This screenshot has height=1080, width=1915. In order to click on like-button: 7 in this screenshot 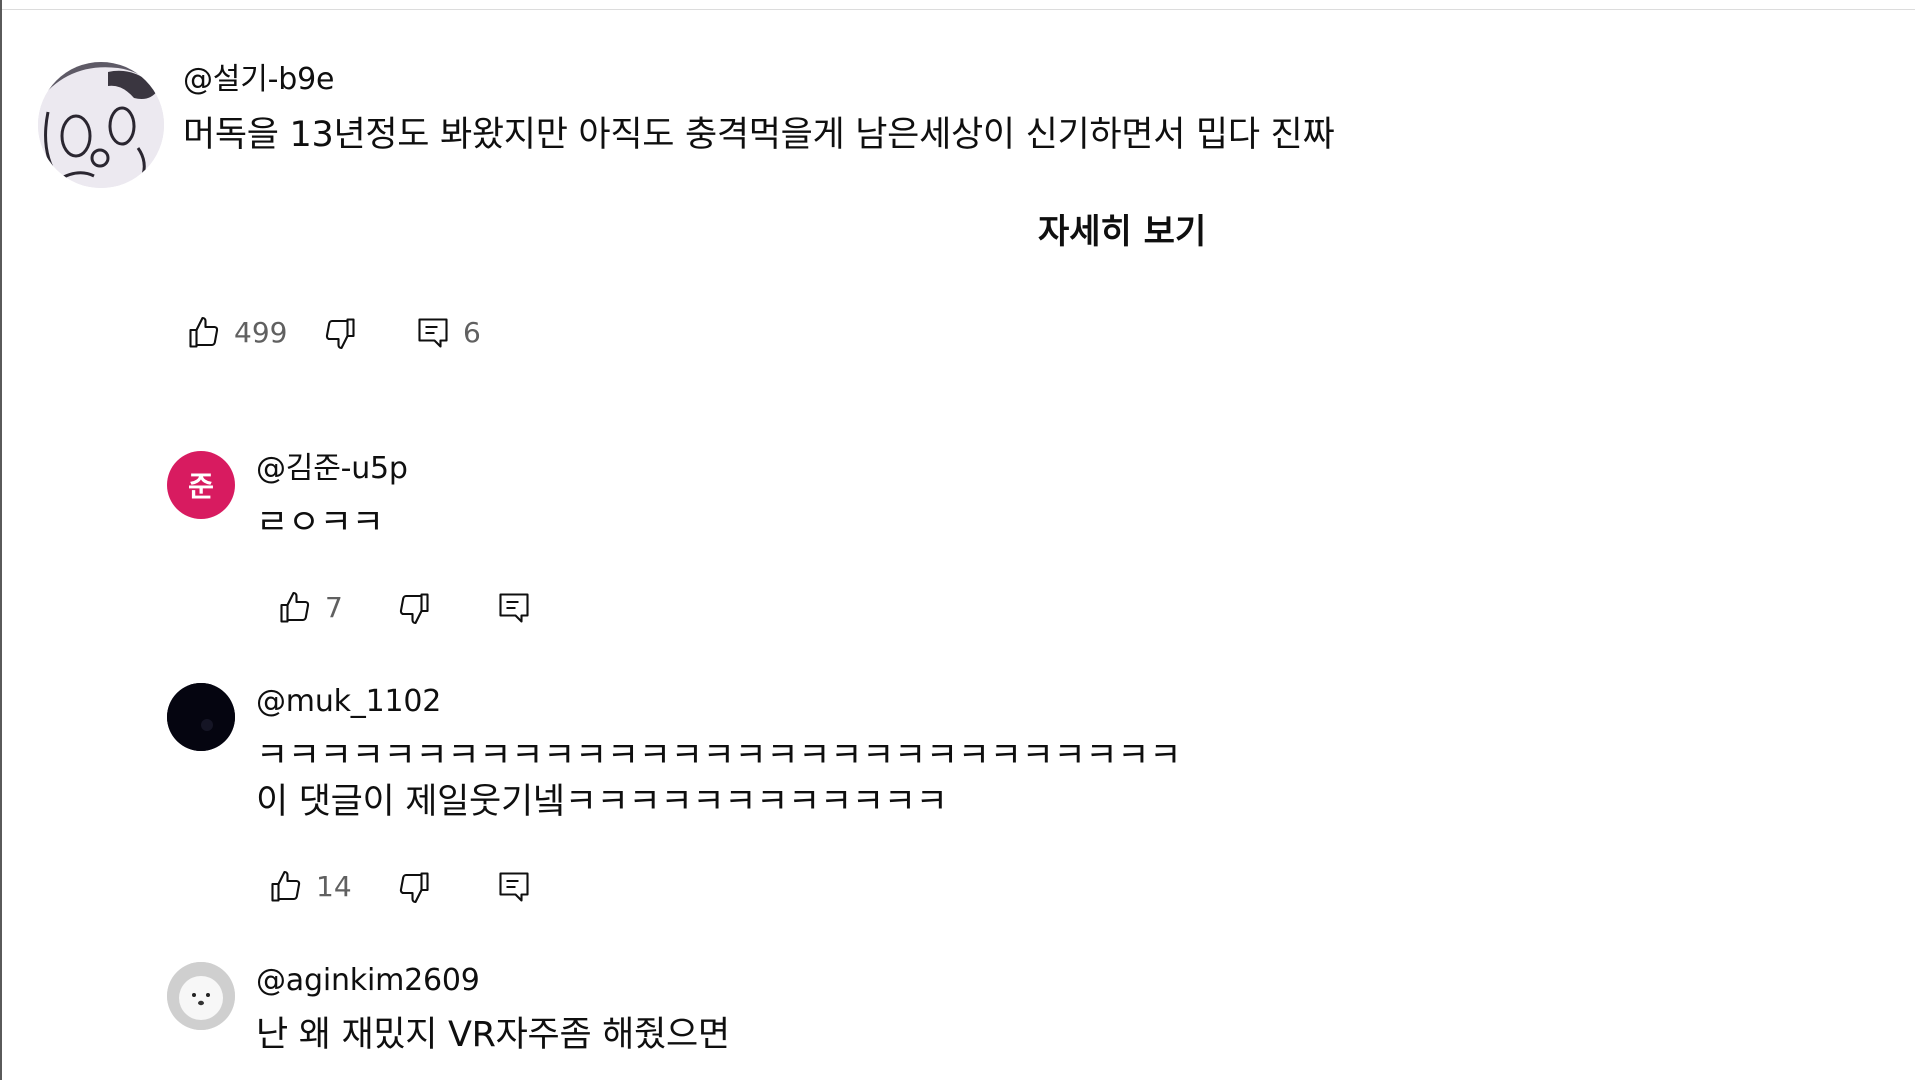, I will do `click(310, 608)`.